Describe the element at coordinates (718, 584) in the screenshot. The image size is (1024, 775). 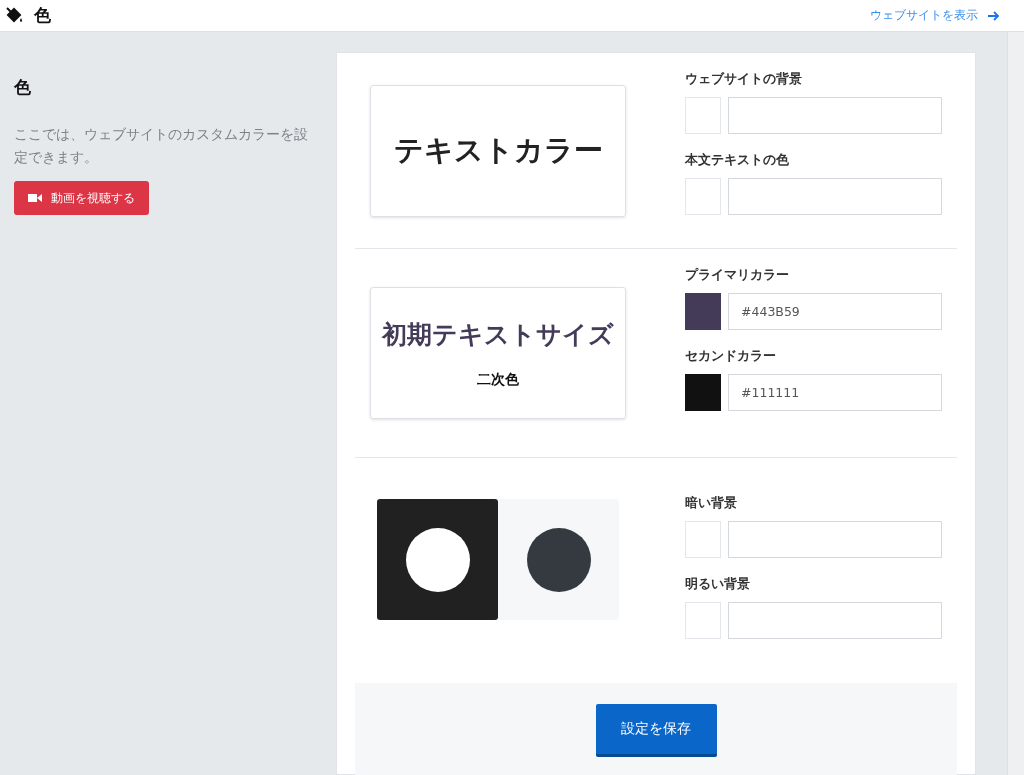
I see `field-label: 明るい背景` at that location.